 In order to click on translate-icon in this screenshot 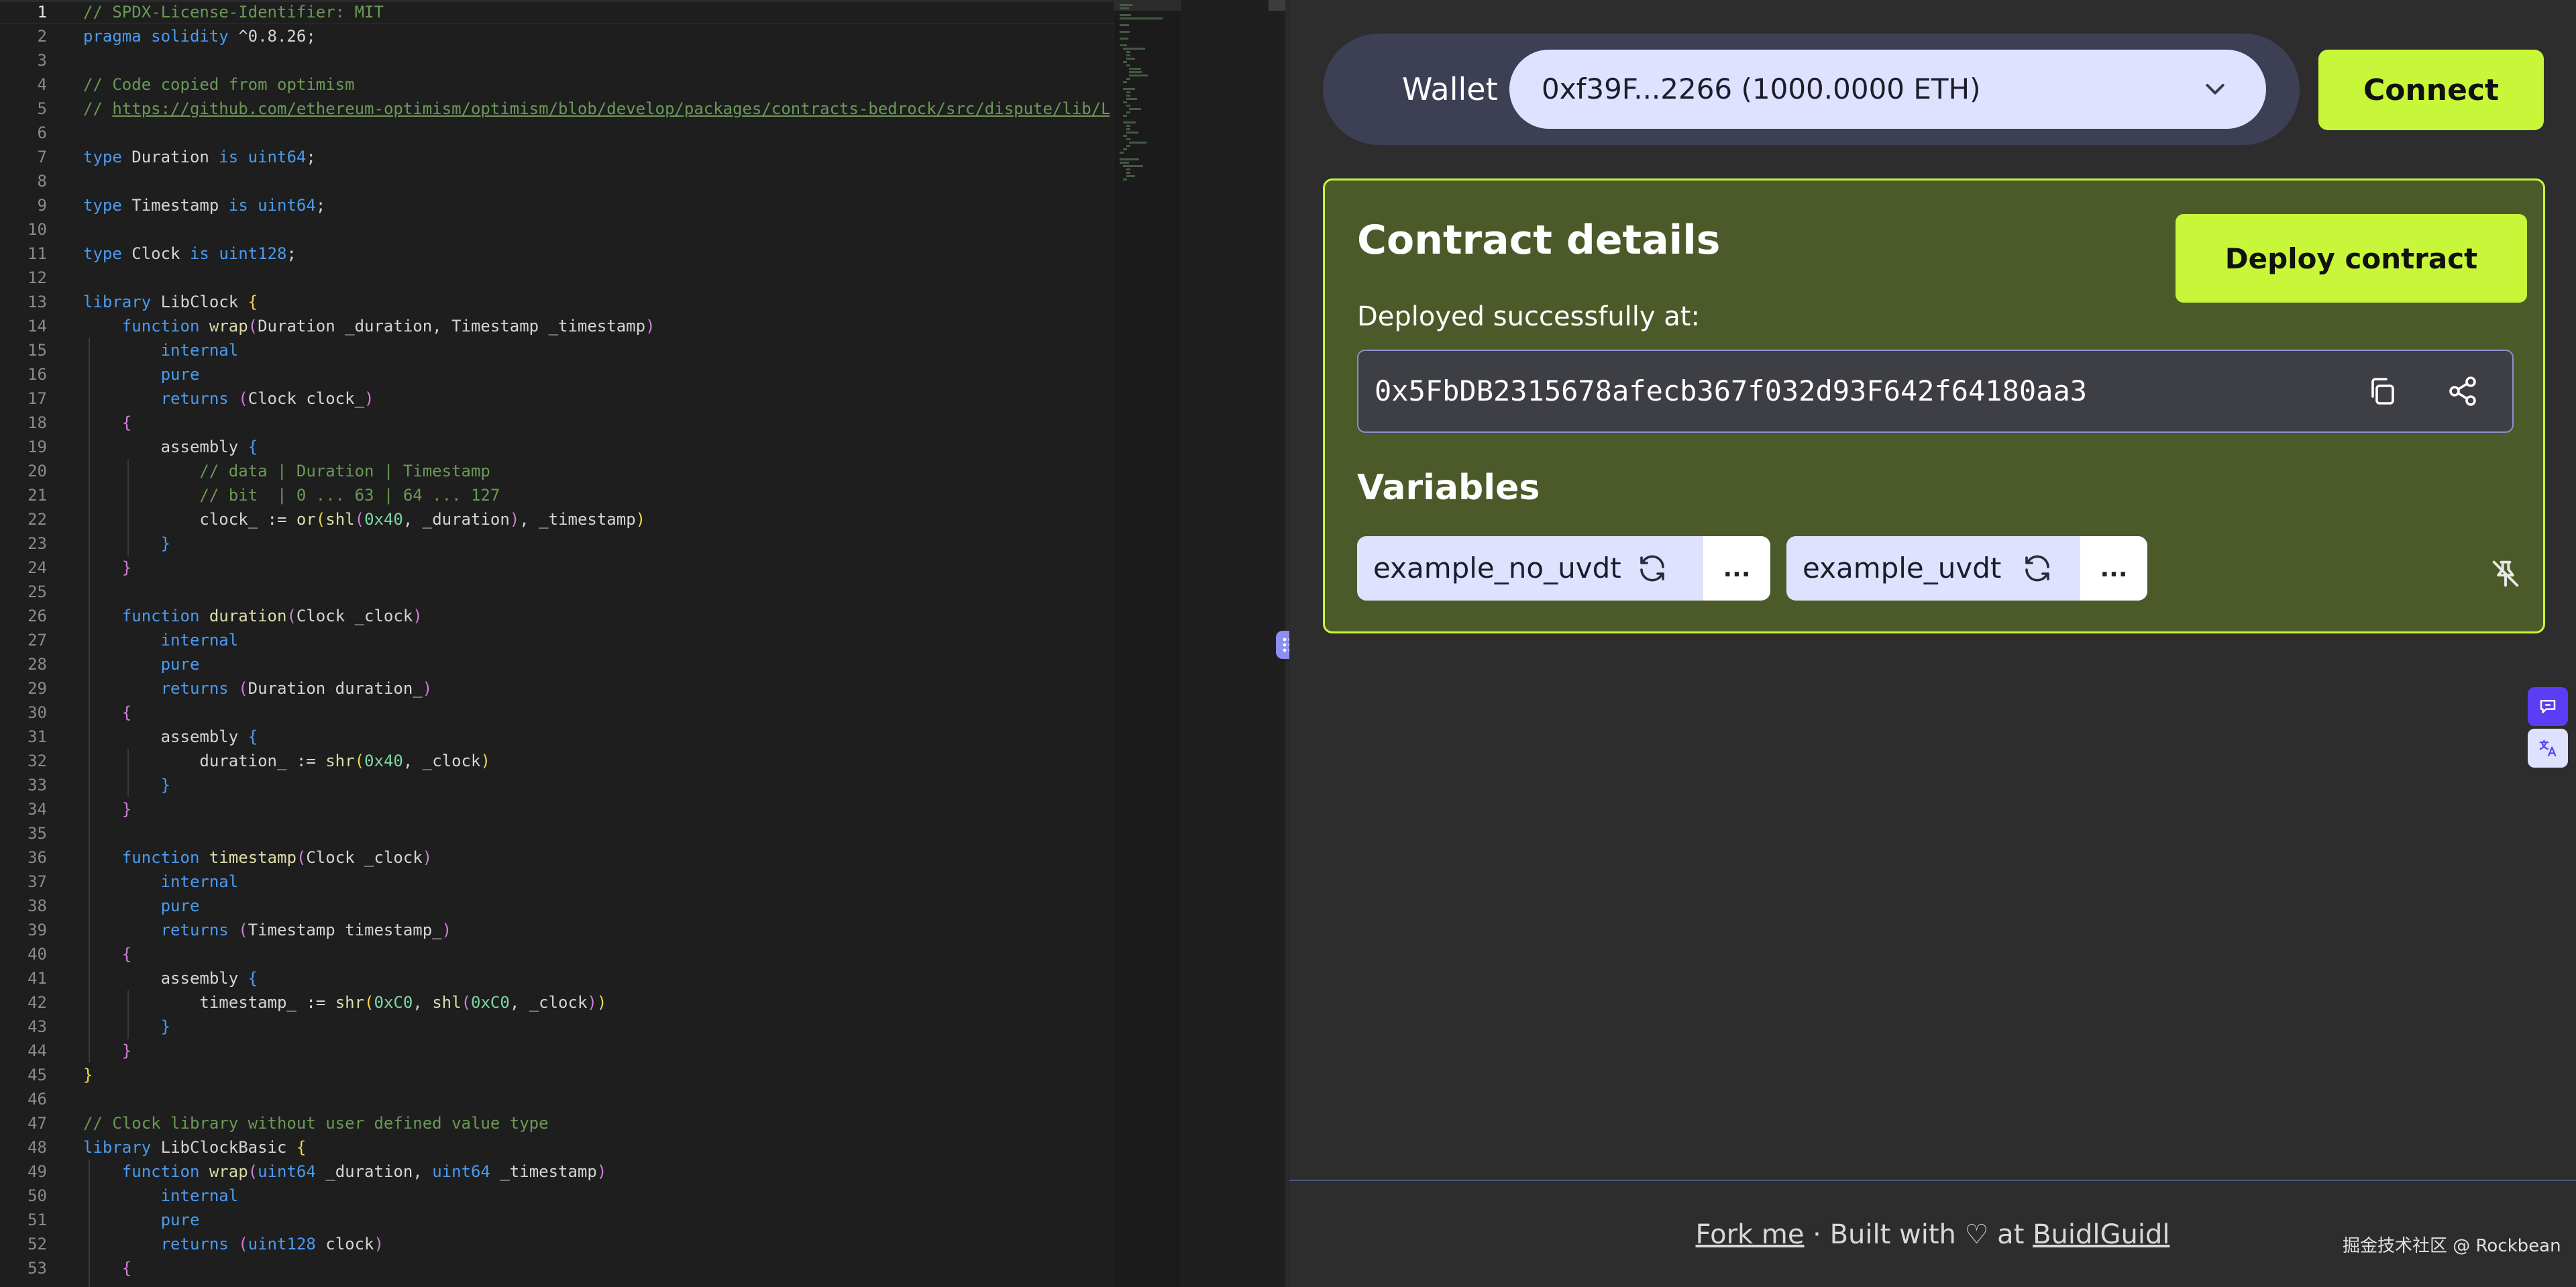, I will do `click(2548, 749)`.